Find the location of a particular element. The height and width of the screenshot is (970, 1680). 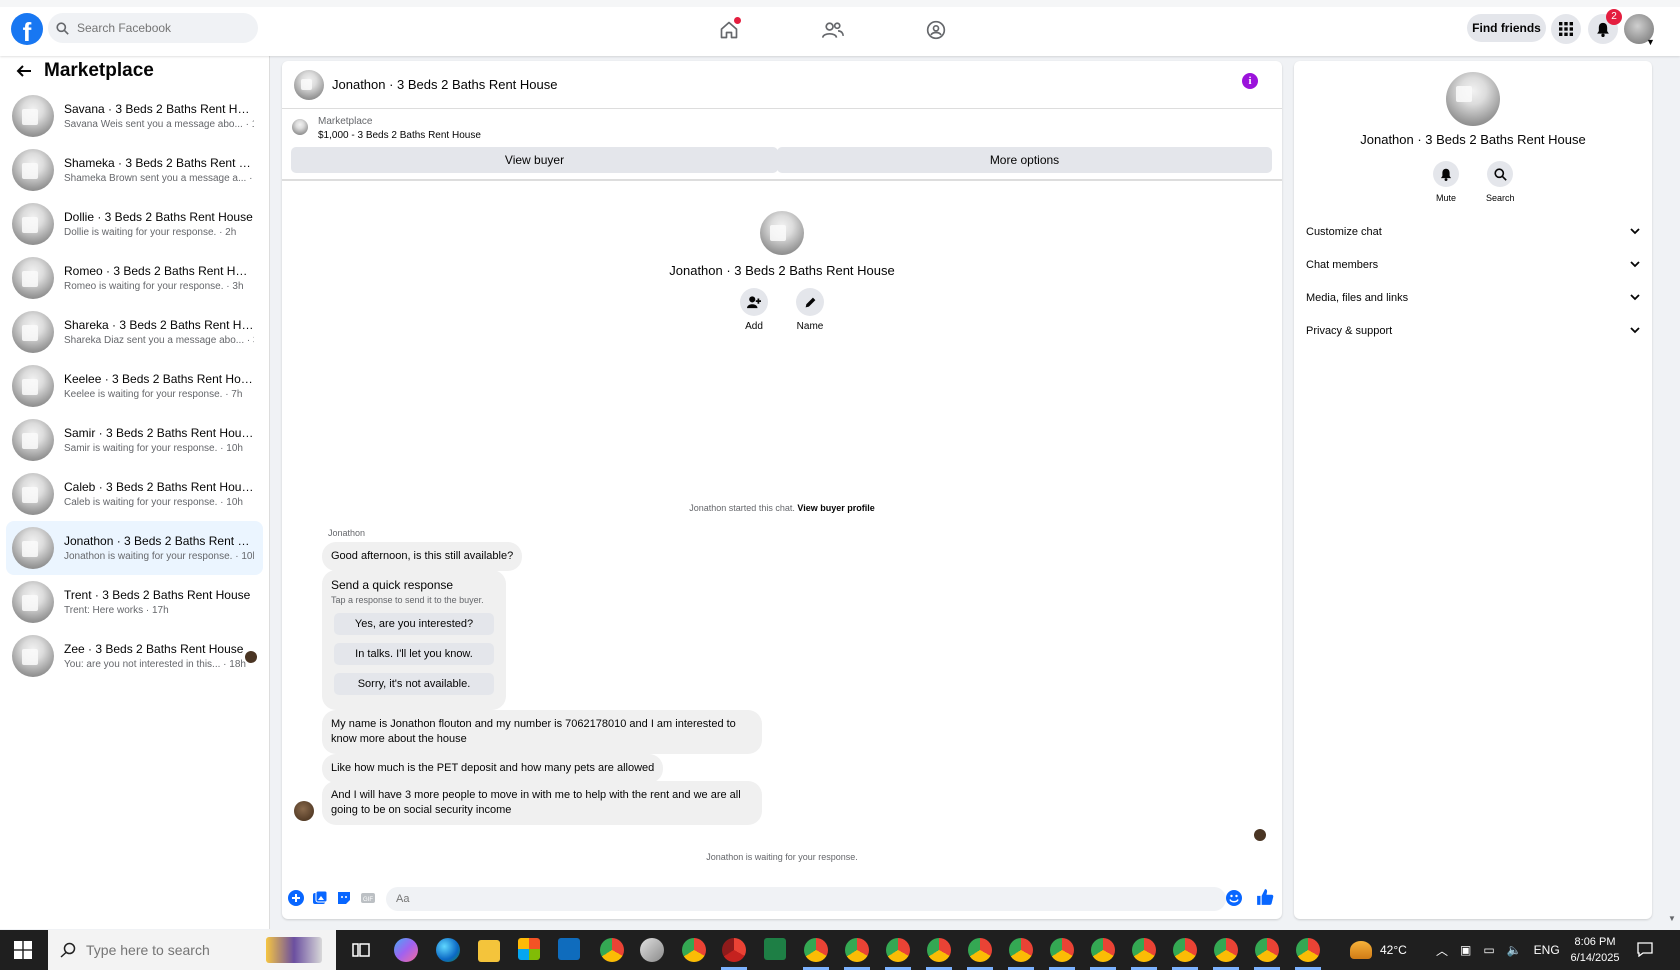

chevron-down-icon is located at coordinates (1635, 297).